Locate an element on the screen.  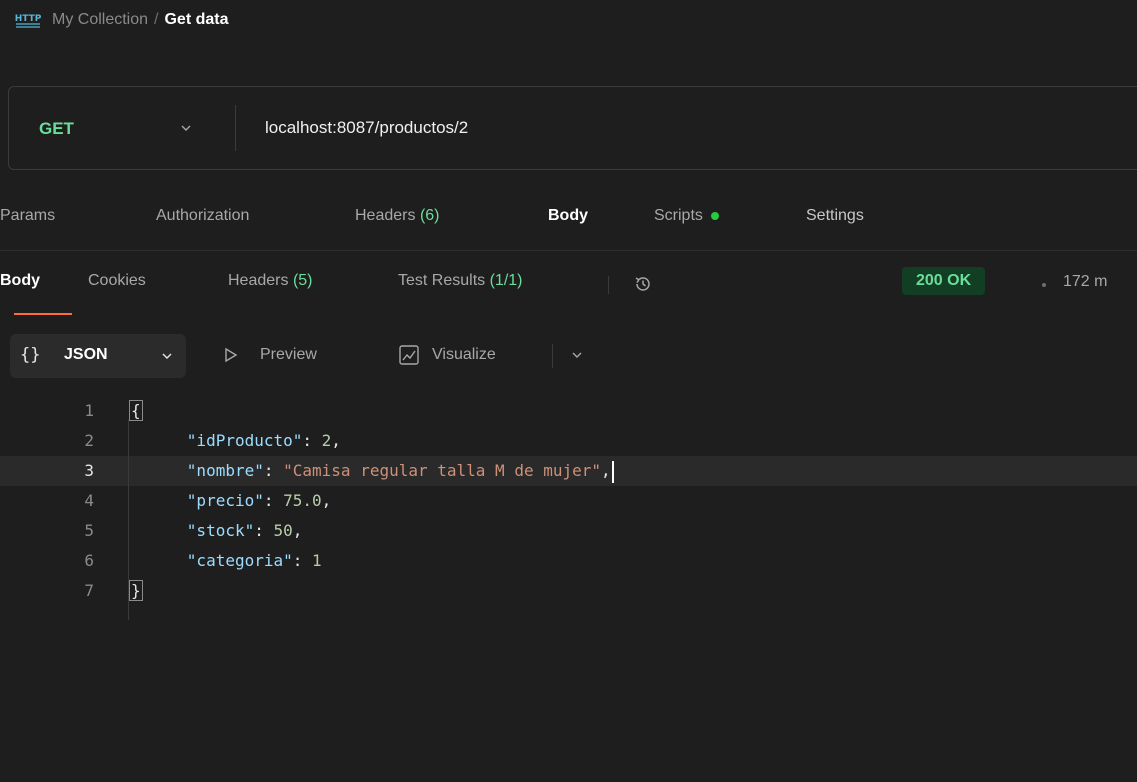
response-tab-headers-count: (5) is located at coordinates (302, 280).